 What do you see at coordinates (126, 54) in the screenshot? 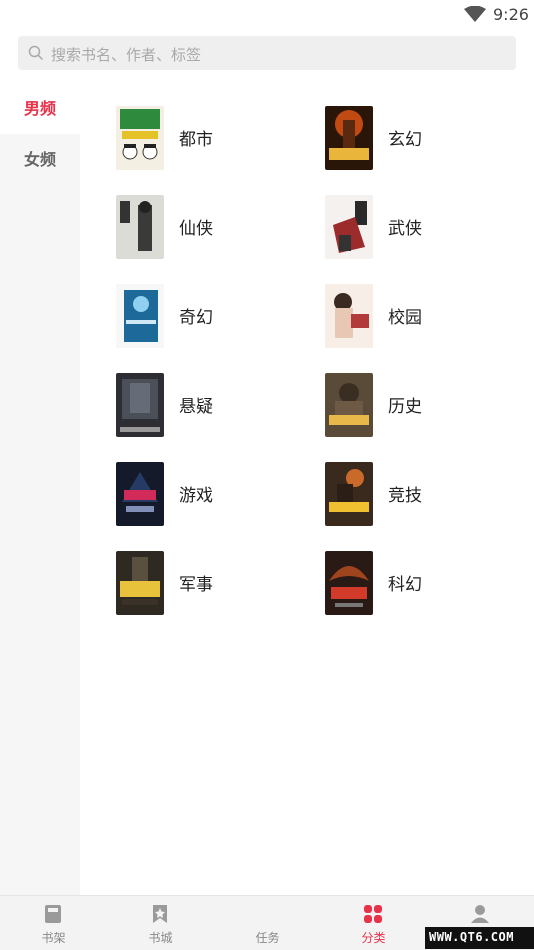
I see `search-placeholder: 搜索书名、作者、标签` at bounding box center [126, 54].